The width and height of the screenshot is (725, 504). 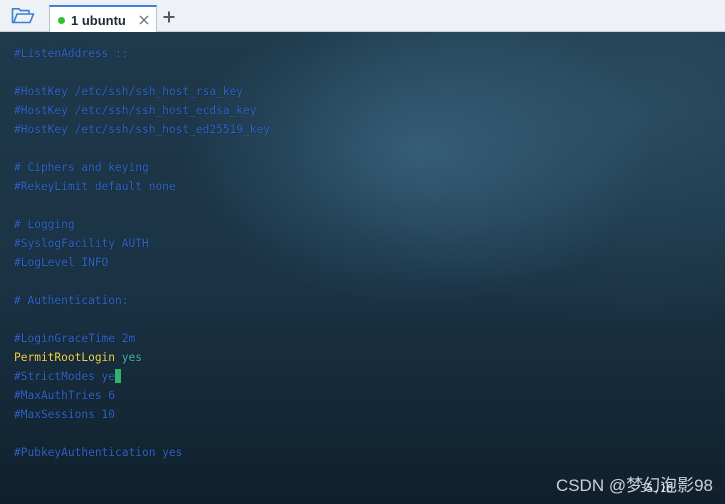 I want to click on tab-ubuntu: 1 ubuntu, so click(x=103, y=19).